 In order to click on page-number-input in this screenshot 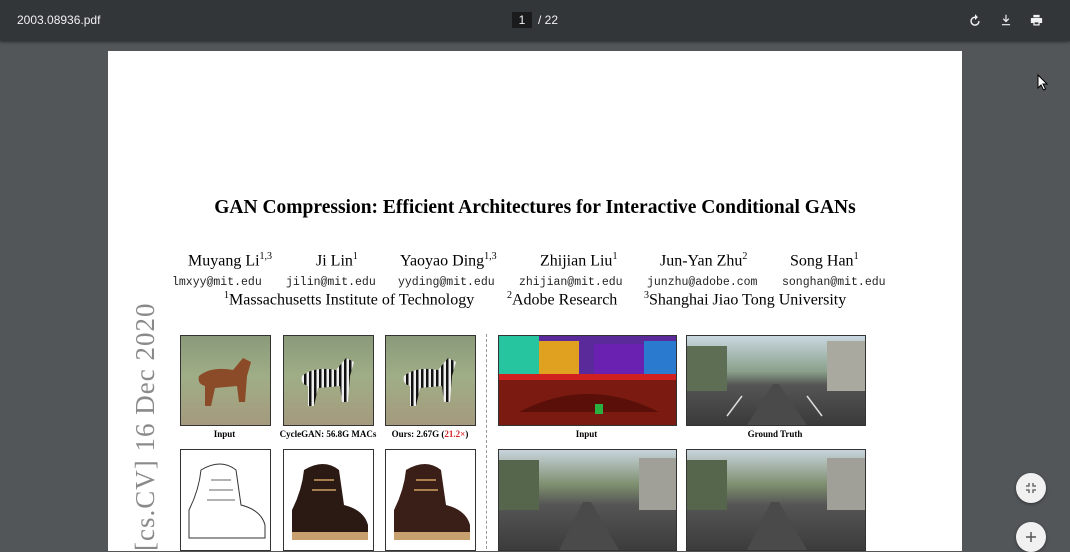, I will do `click(522, 20)`.